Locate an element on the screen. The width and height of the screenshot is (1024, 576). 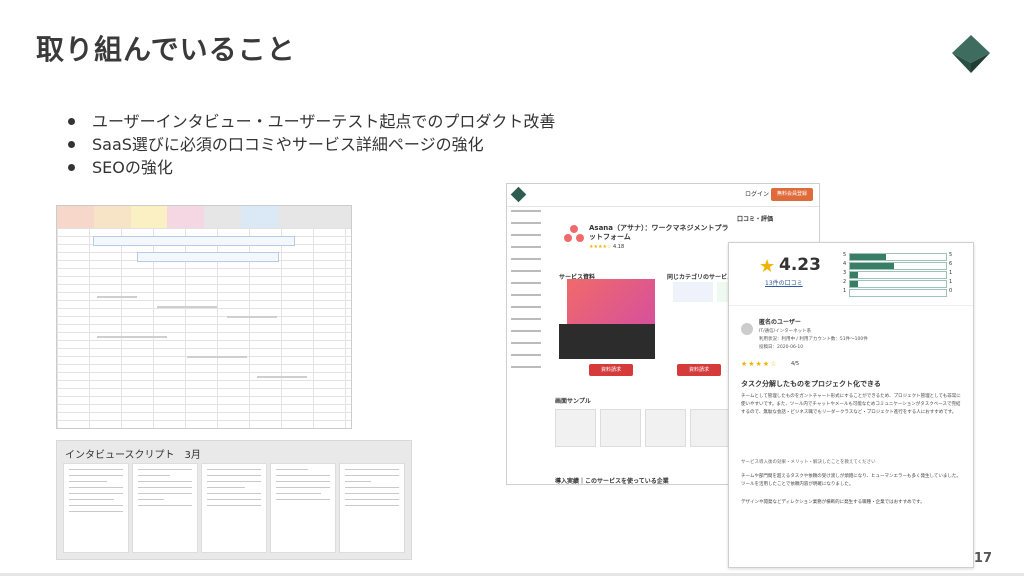
reviewer-name: 匿名のユーザー is located at coordinates (780, 322).